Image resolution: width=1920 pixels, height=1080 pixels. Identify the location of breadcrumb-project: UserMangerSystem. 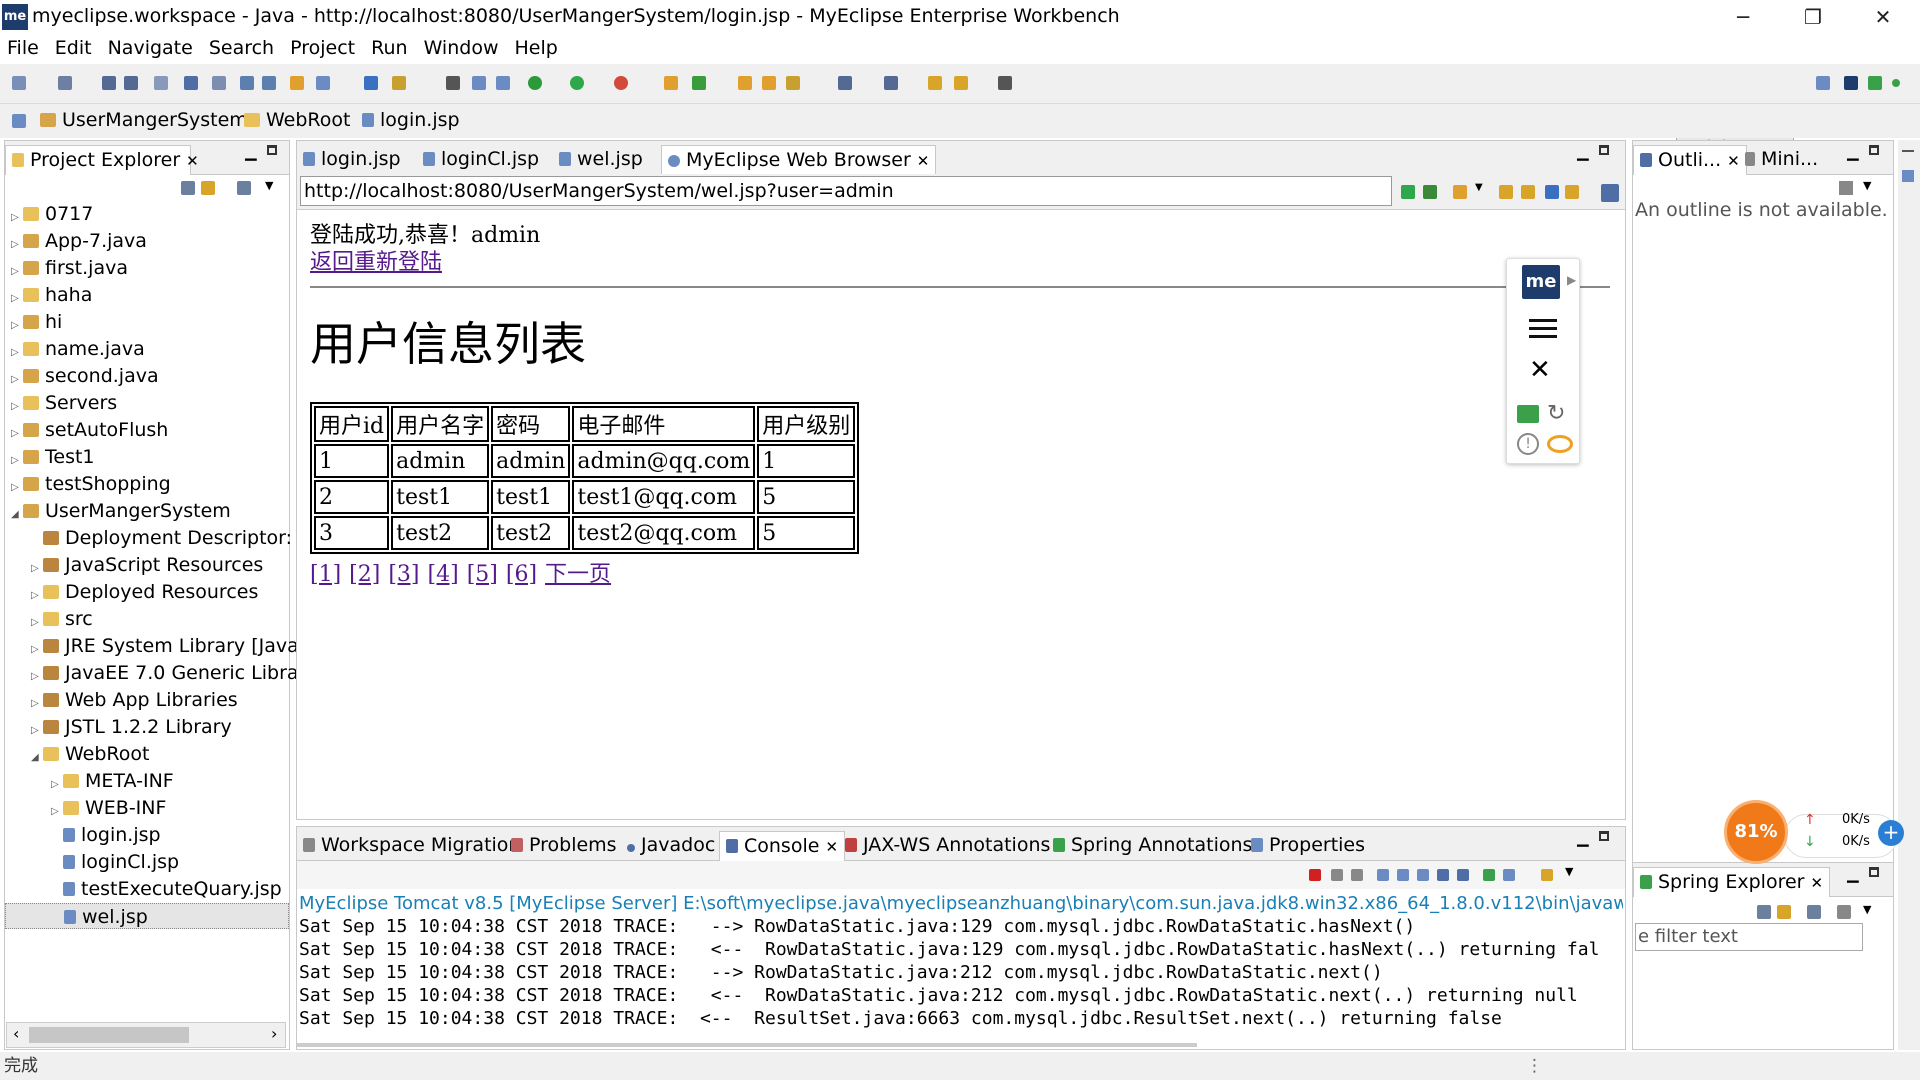
(144, 120).